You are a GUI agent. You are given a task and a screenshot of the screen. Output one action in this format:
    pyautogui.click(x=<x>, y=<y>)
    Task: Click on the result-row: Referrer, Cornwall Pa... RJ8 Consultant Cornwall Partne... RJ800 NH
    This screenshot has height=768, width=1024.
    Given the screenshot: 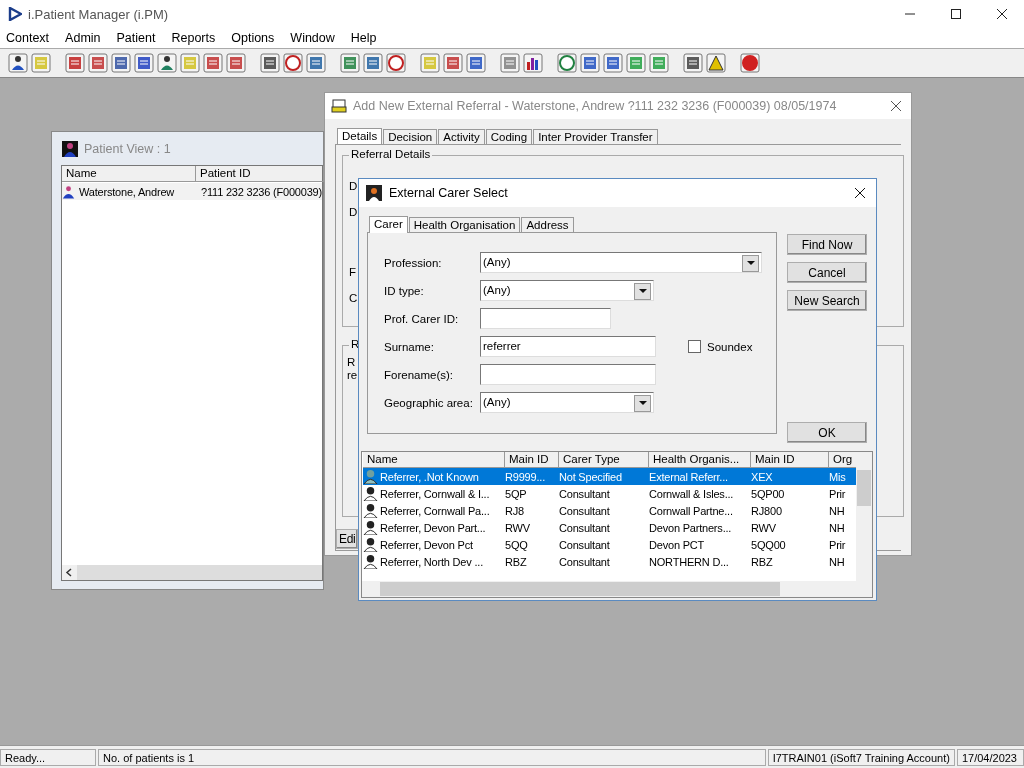 What is the action you would take?
    pyautogui.click(x=609, y=510)
    